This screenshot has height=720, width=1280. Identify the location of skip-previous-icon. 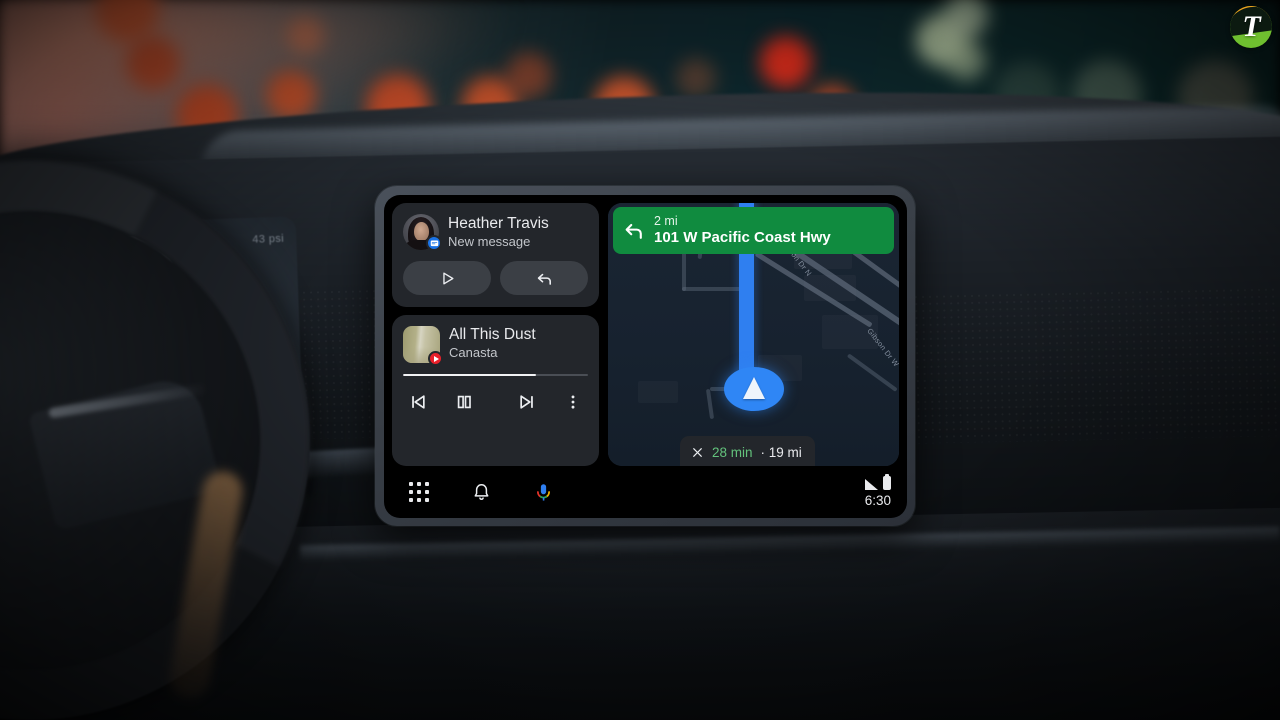
(418, 402).